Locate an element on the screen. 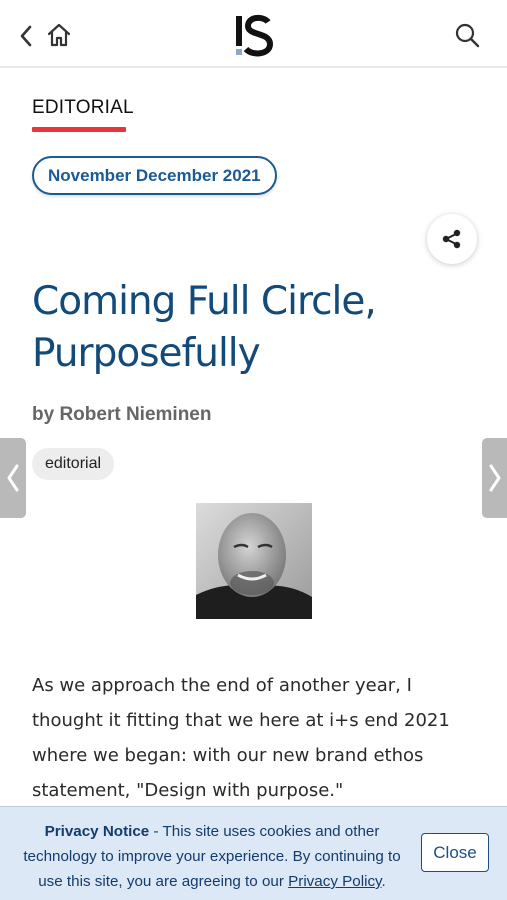 This screenshot has height=900, width=507. tag-chip: editorial is located at coordinates (73, 464).